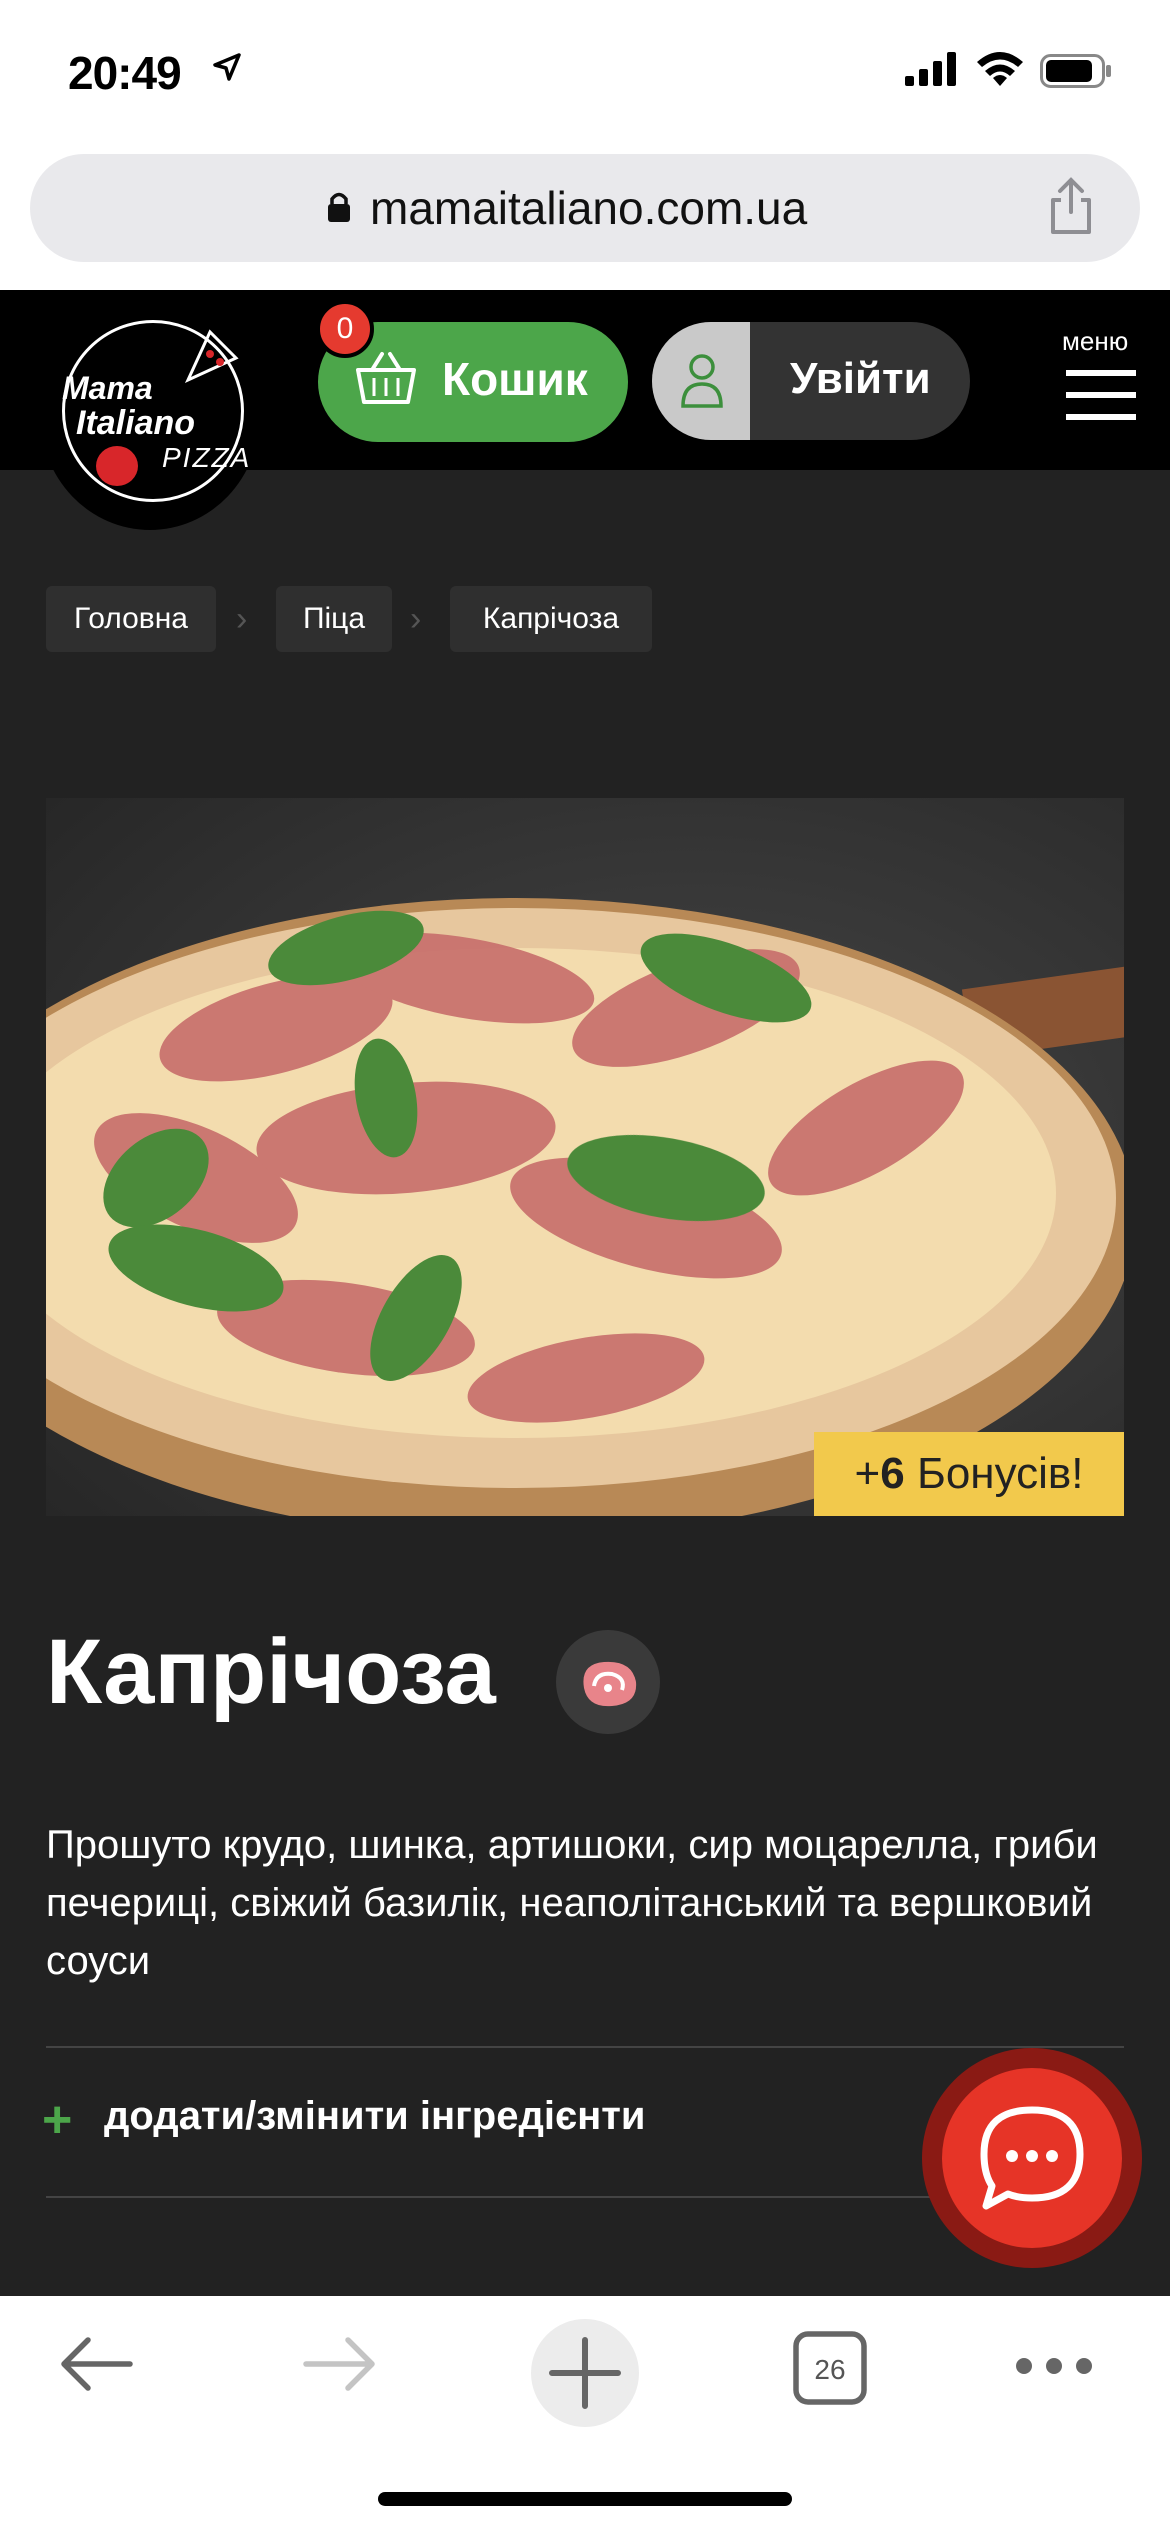  What do you see at coordinates (589, 208) in the screenshot?
I see `url-text: mamaitaliano.com.ua` at bounding box center [589, 208].